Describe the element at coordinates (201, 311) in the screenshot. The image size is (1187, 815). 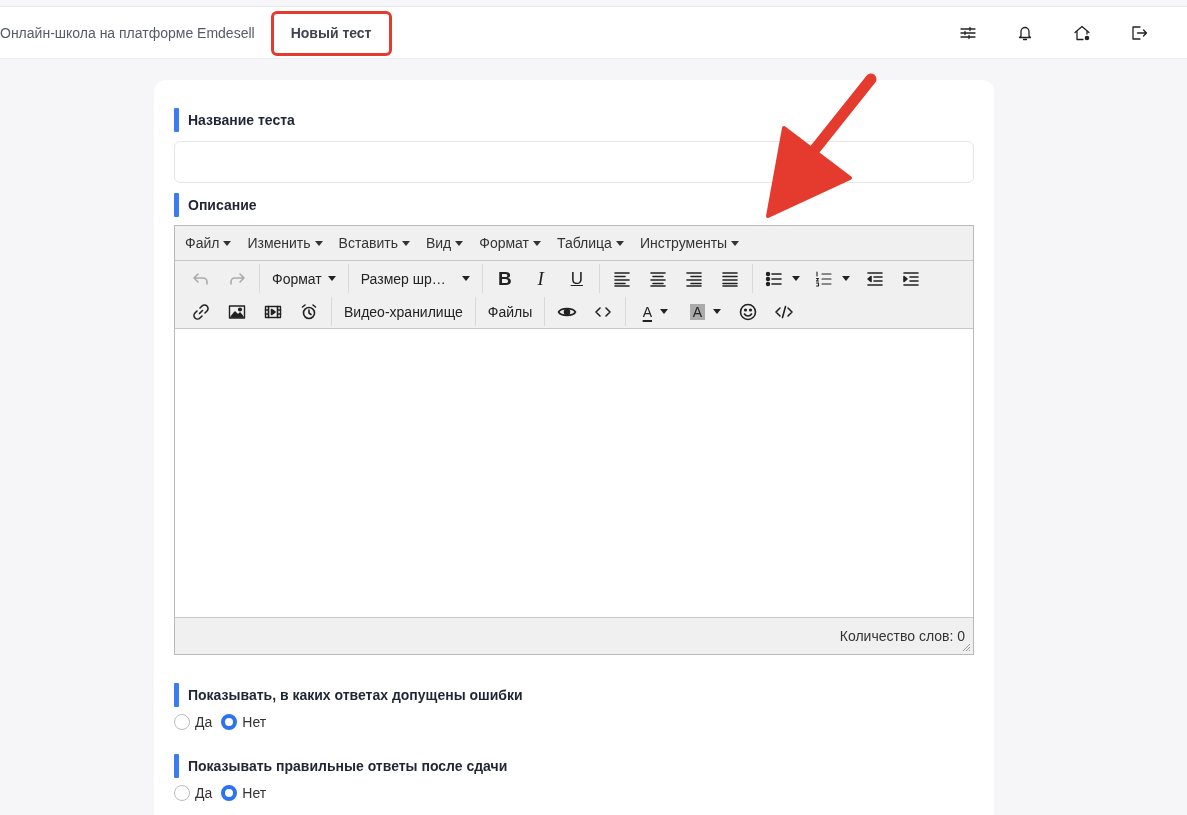
I see `link-icon` at that location.